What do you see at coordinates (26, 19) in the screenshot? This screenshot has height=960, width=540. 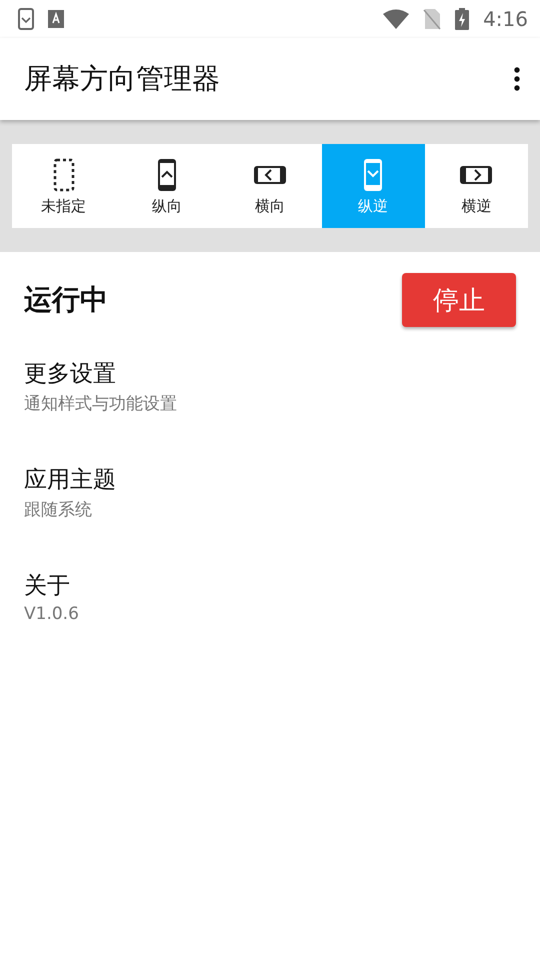 I see `phone-check-icon` at bounding box center [26, 19].